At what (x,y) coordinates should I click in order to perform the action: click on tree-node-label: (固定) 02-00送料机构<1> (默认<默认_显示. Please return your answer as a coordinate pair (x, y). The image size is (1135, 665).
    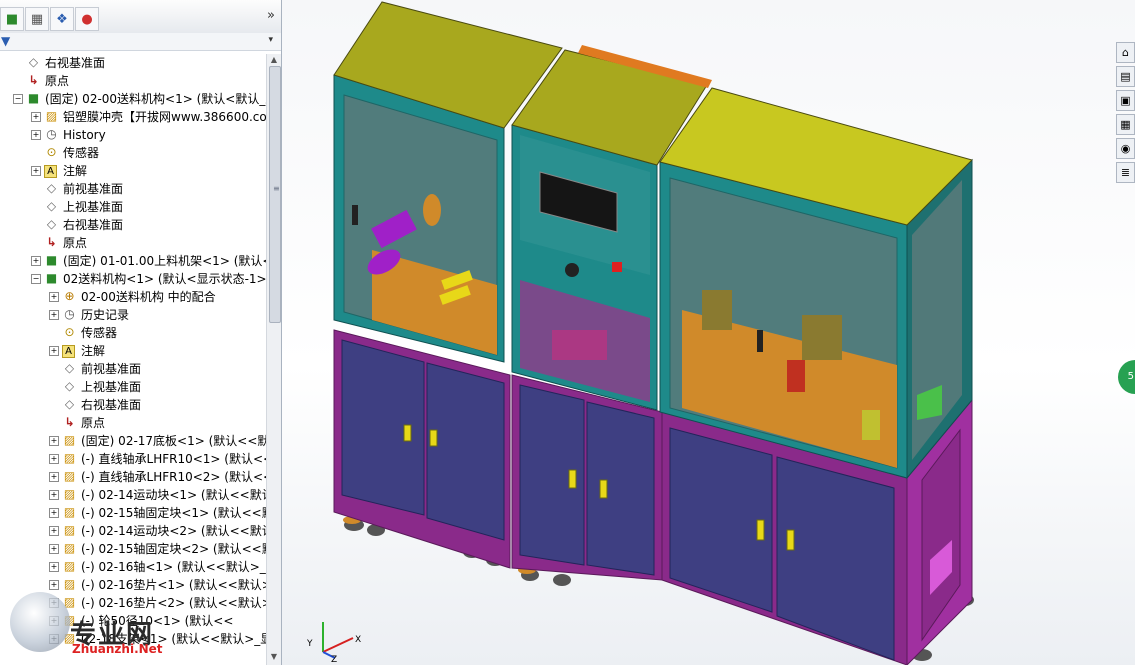
    Looking at the image, I should click on (155, 99).